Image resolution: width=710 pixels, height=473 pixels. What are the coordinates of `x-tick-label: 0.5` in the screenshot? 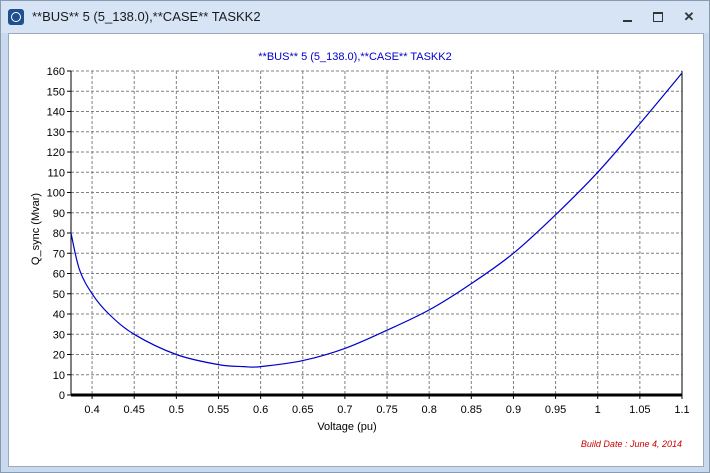 It's located at (176, 410).